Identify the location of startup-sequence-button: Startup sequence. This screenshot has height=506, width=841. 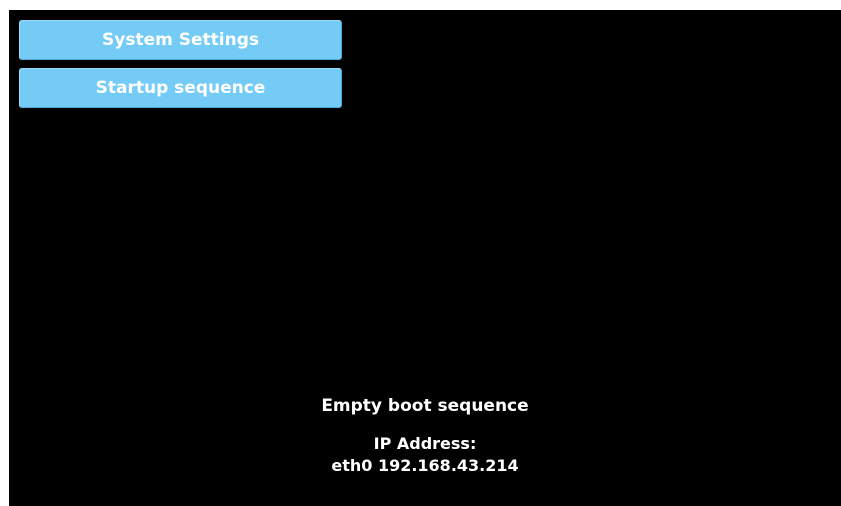
(180, 88).